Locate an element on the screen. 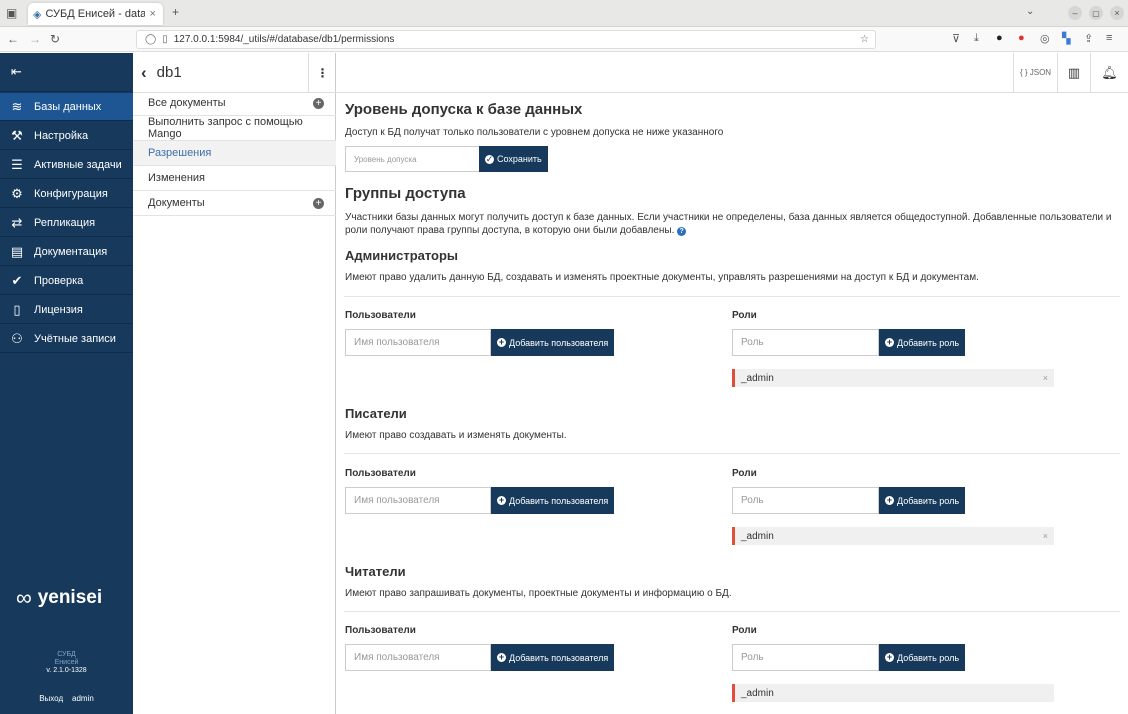 The image size is (1128, 714). sidebar-item-replication: ⇄ Репликация is located at coordinates (66, 223).